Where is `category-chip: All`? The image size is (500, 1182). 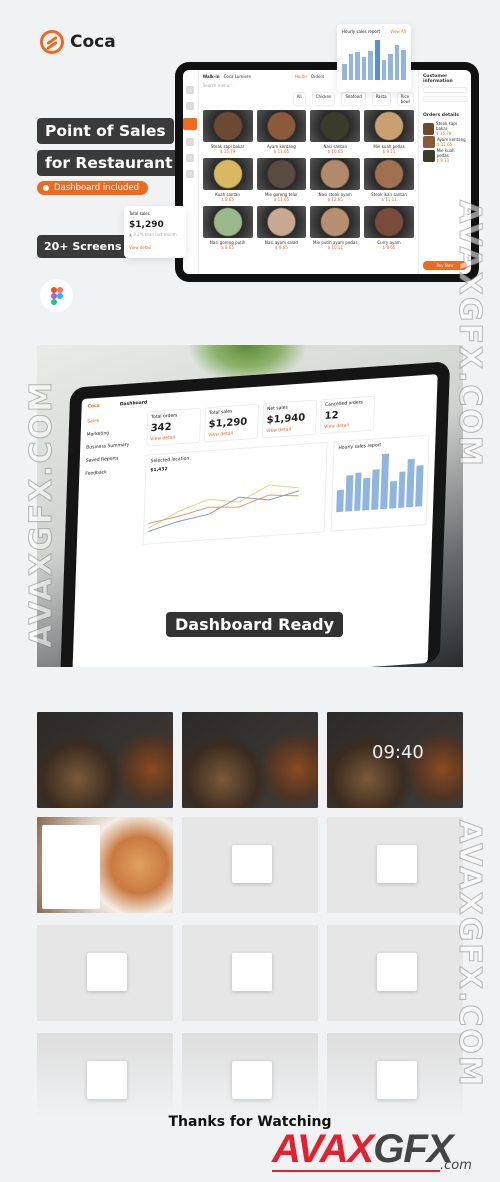 category-chip: All is located at coordinates (299, 99).